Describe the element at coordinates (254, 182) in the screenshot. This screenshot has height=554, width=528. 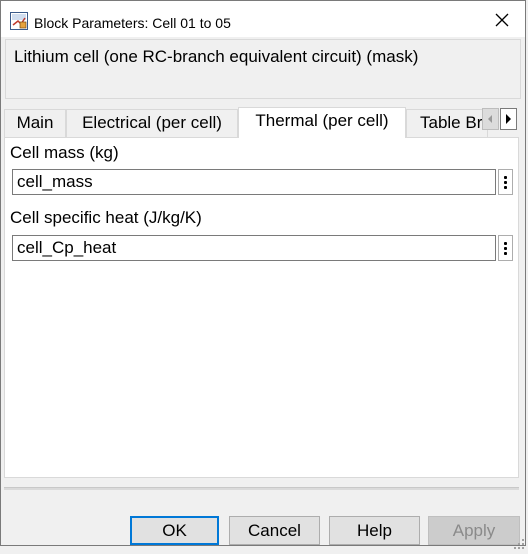
I see `cell-mass-input` at that location.